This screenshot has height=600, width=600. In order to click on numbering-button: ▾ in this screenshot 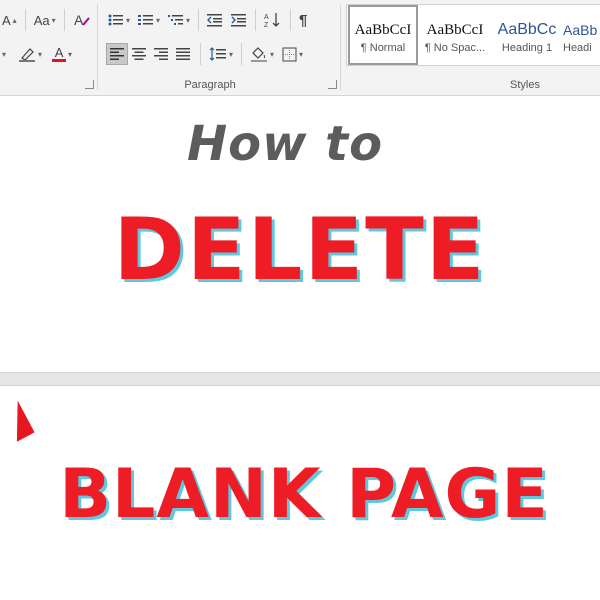, I will do `click(149, 20)`.